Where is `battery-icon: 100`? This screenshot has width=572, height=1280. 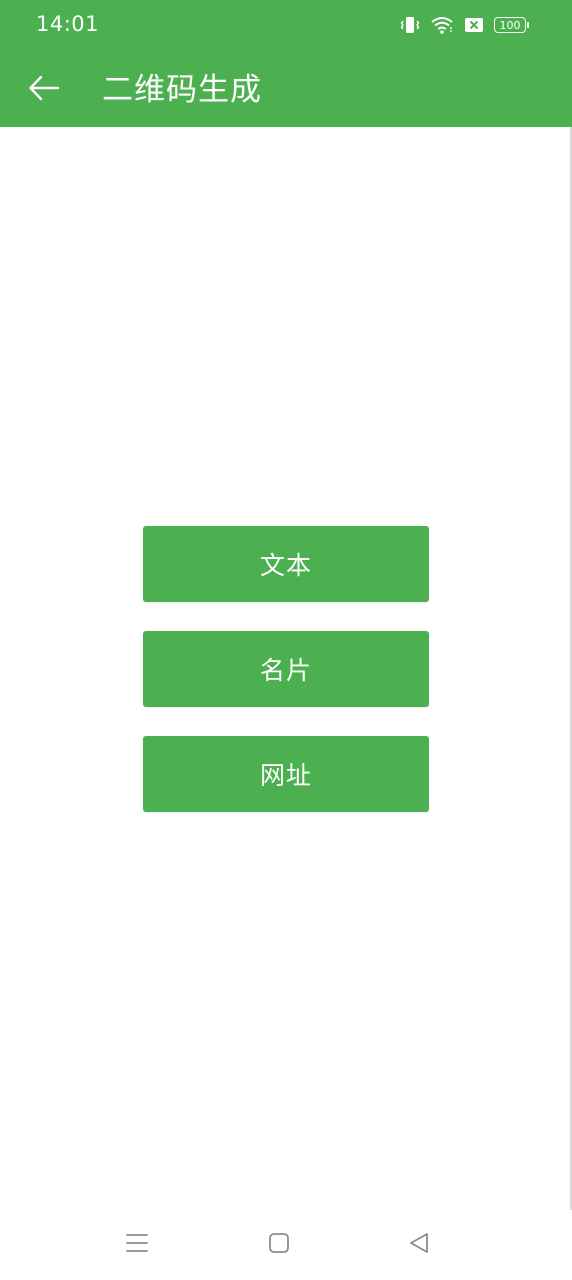 battery-icon: 100 is located at coordinates (511, 25).